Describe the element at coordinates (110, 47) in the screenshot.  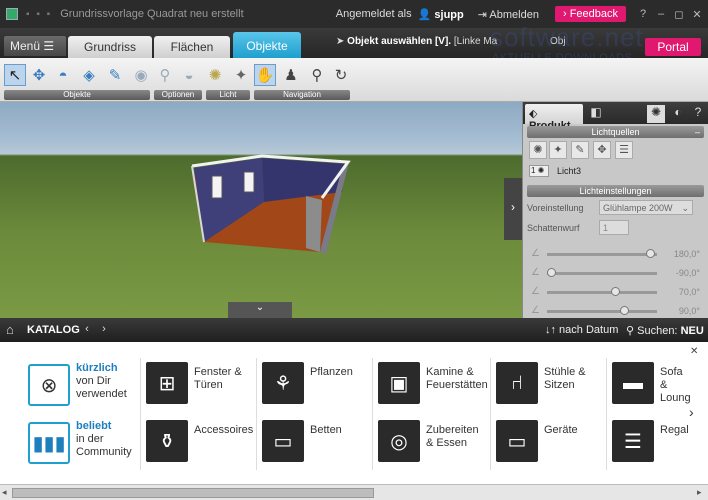
I see `tab-grundriss: Grundriss` at that location.